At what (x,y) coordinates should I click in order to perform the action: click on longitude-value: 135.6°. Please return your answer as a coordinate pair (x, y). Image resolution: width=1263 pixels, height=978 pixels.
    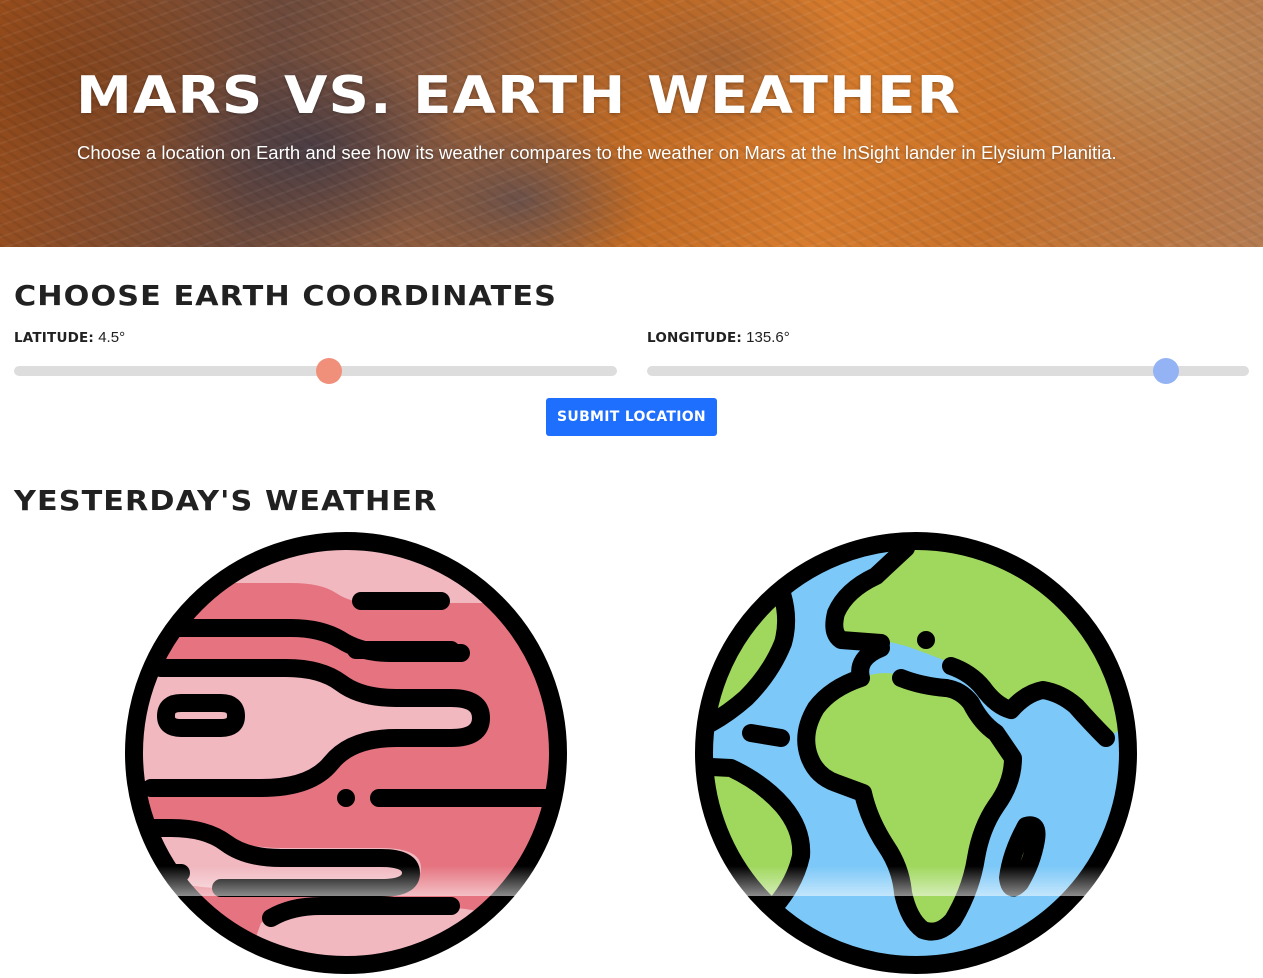
    Looking at the image, I should click on (768, 337).